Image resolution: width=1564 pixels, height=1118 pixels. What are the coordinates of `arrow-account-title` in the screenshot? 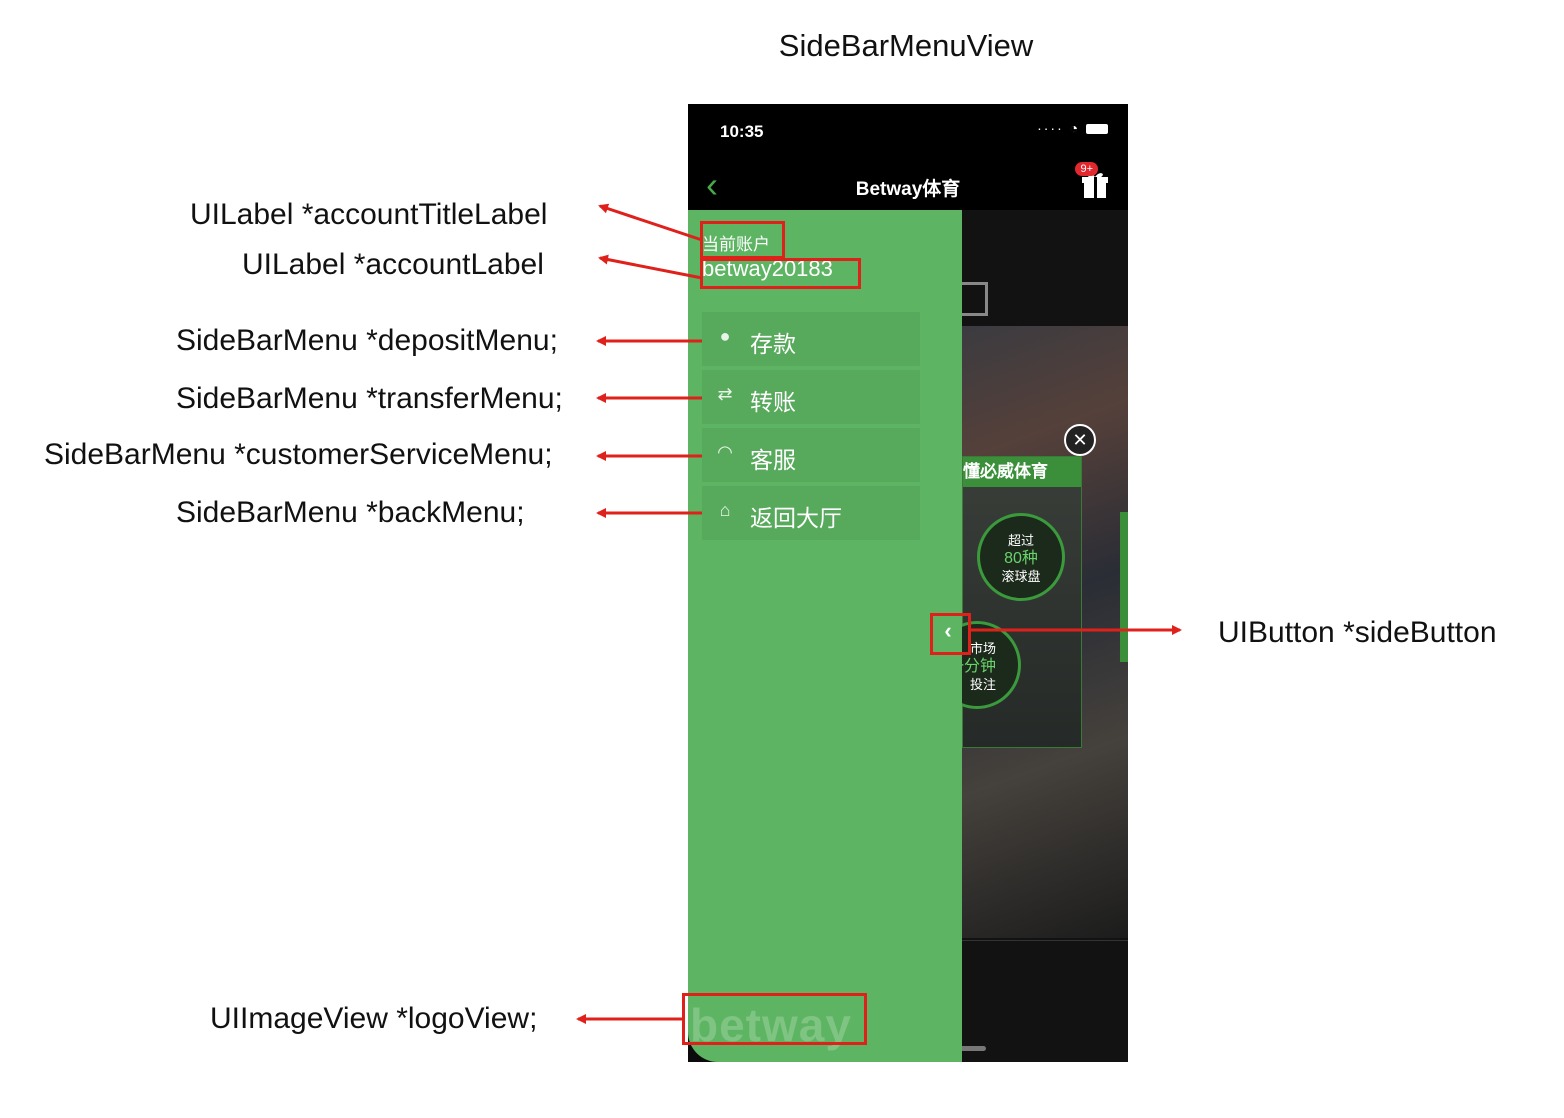 It's located at (650, 222).